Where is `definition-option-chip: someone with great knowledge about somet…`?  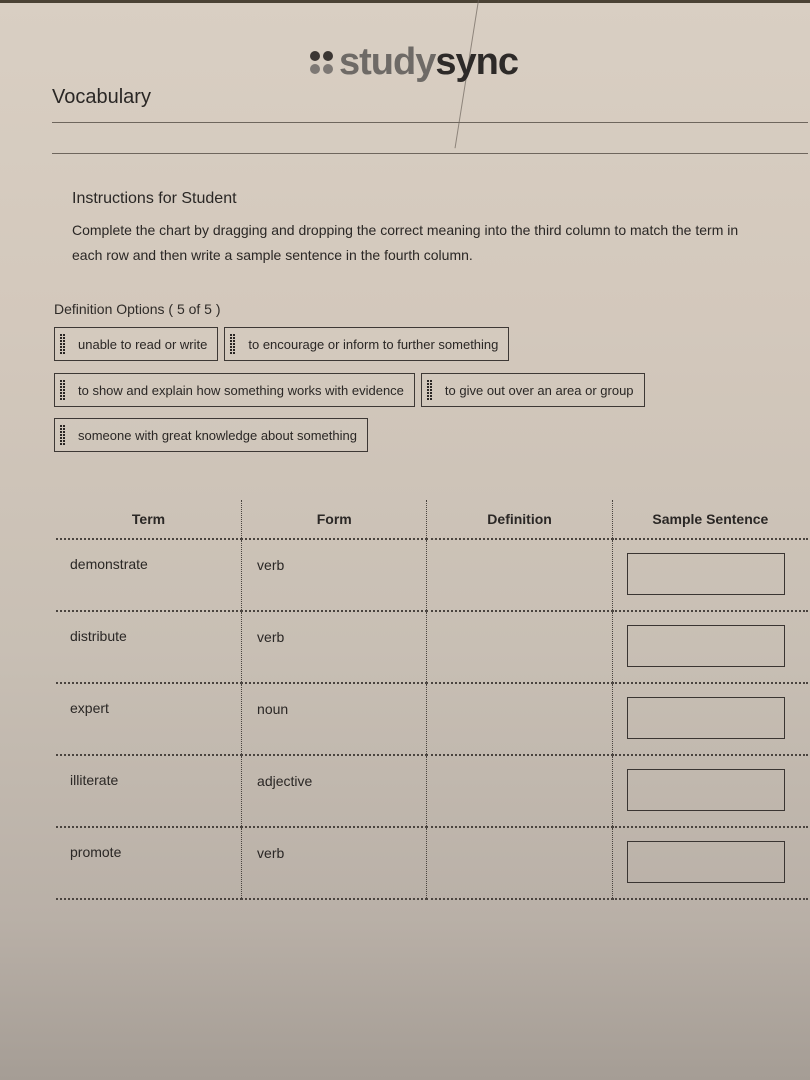
definition-option-chip: someone with great knowledge about somet… is located at coordinates (211, 435).